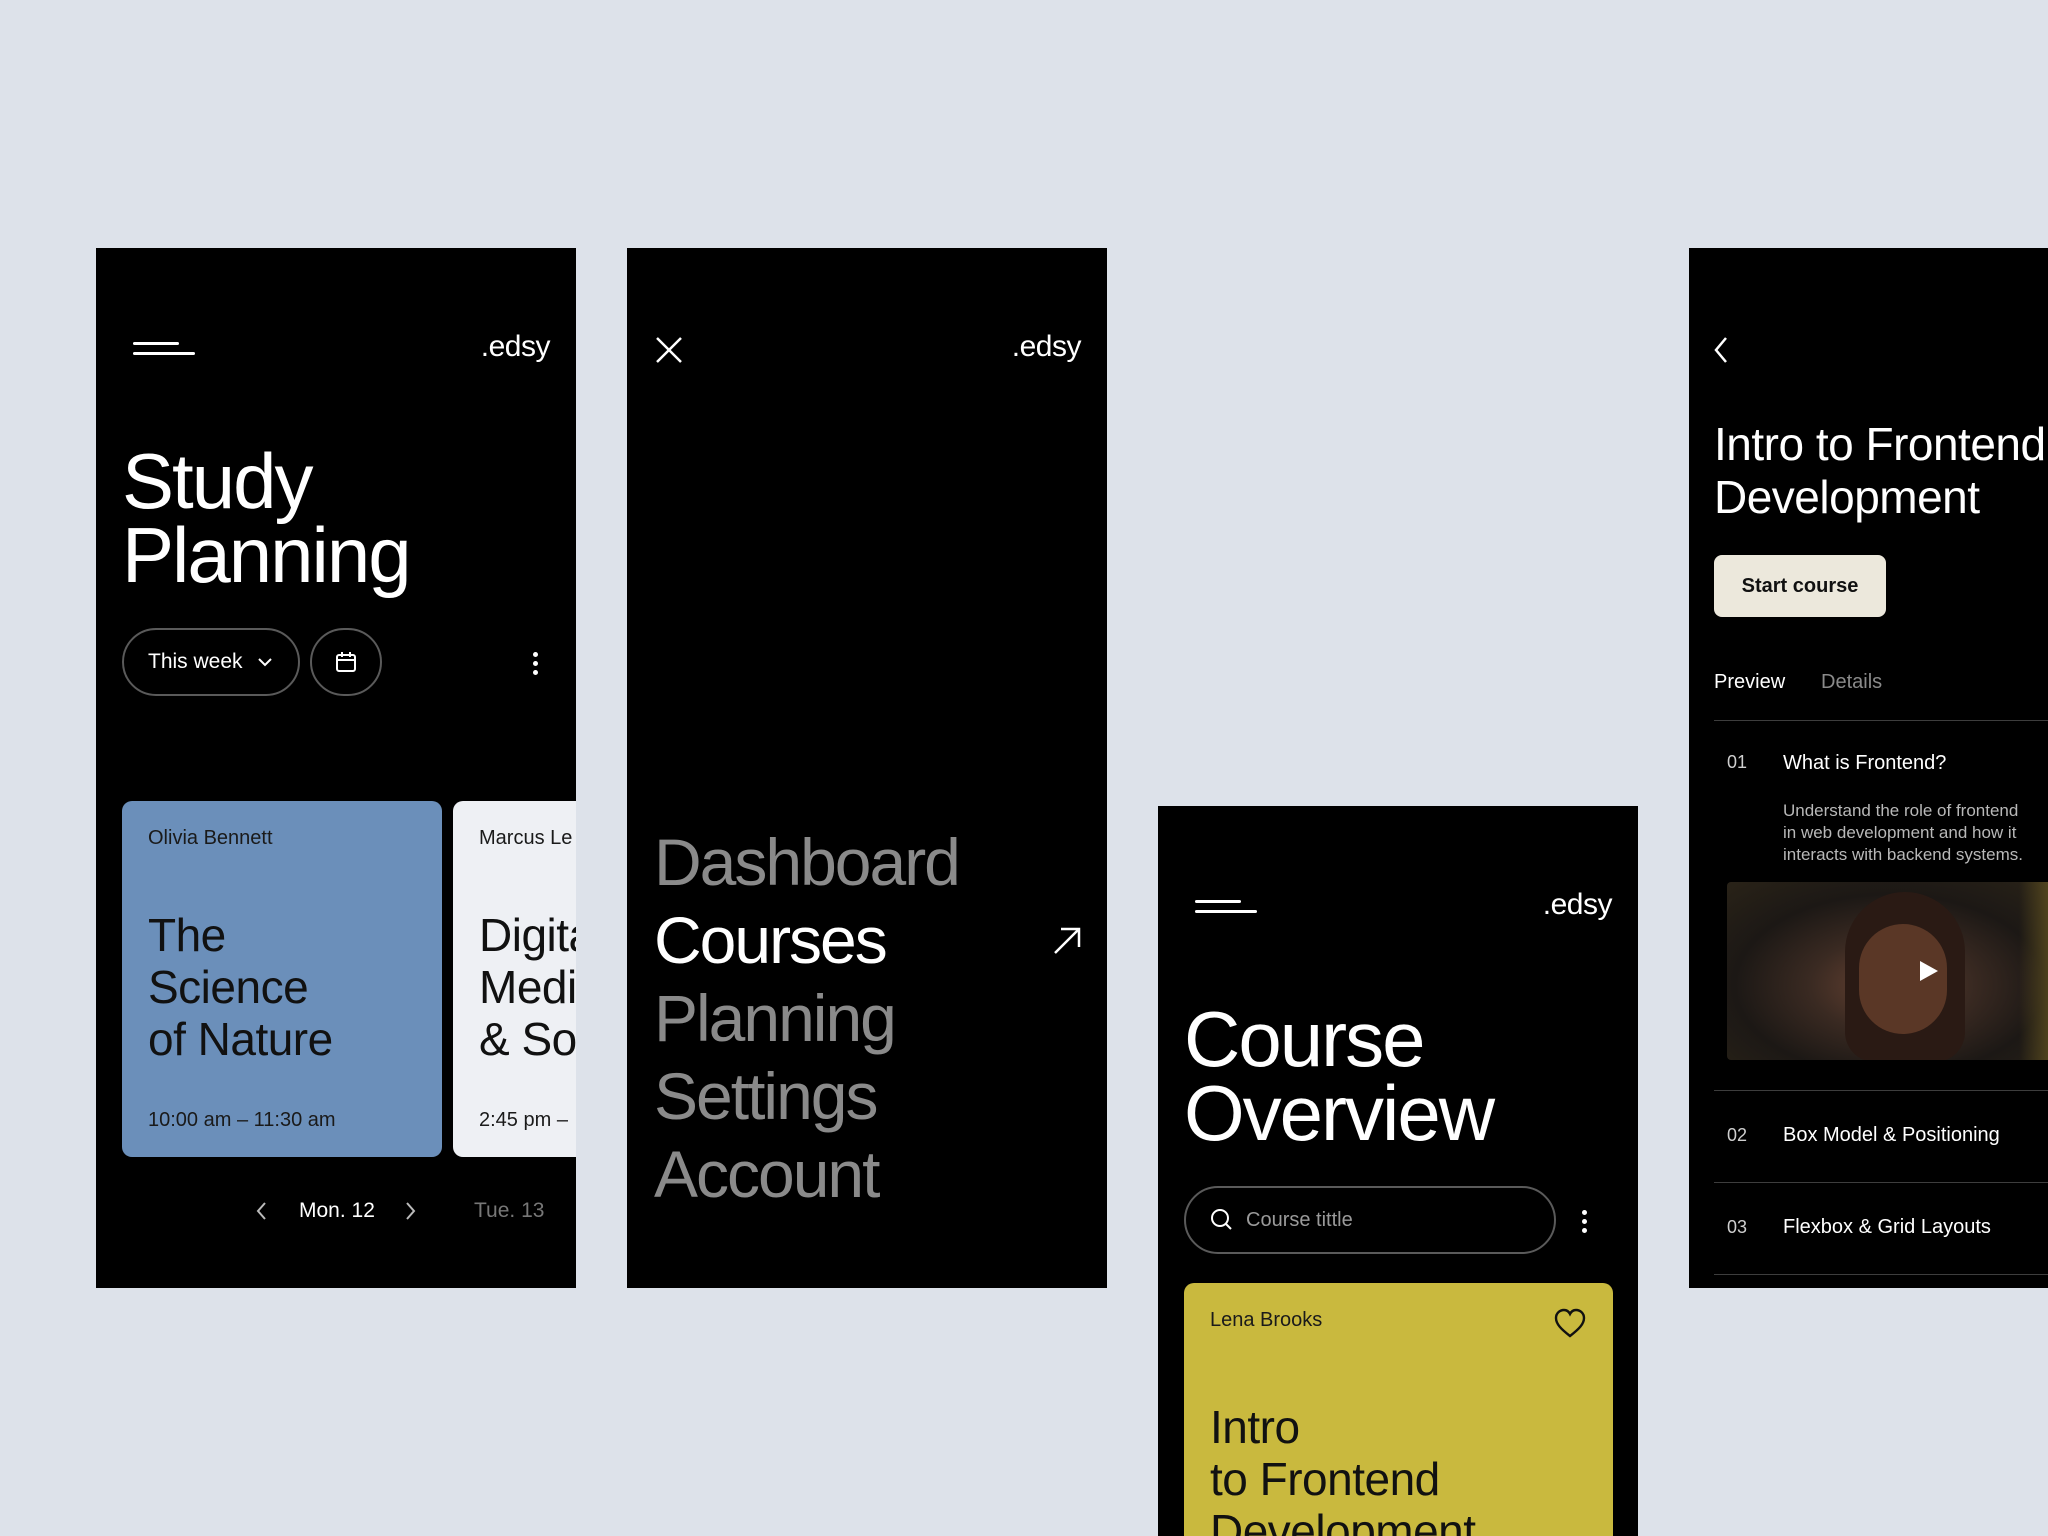  I want to click on close-icon, so click(669, 350).